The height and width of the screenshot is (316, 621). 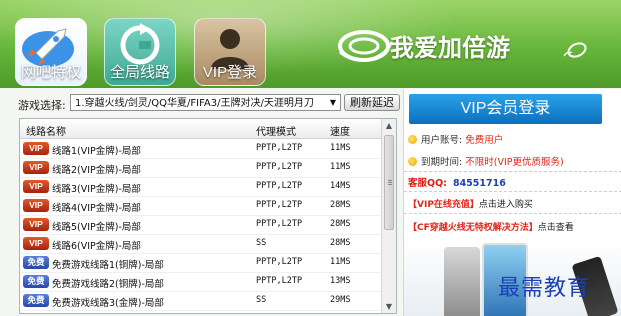 I want to click on qq-value: 84551716, so click(x=479, y=183).